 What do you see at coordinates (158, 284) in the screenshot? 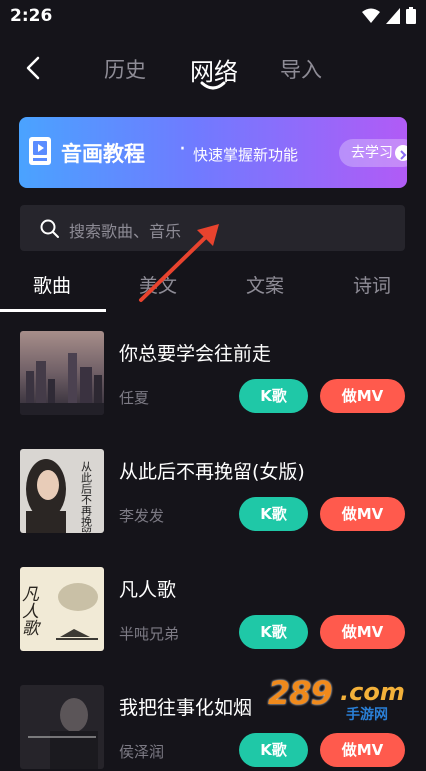
I see `tab-prose: 美文` at bounding box center [158, 284].